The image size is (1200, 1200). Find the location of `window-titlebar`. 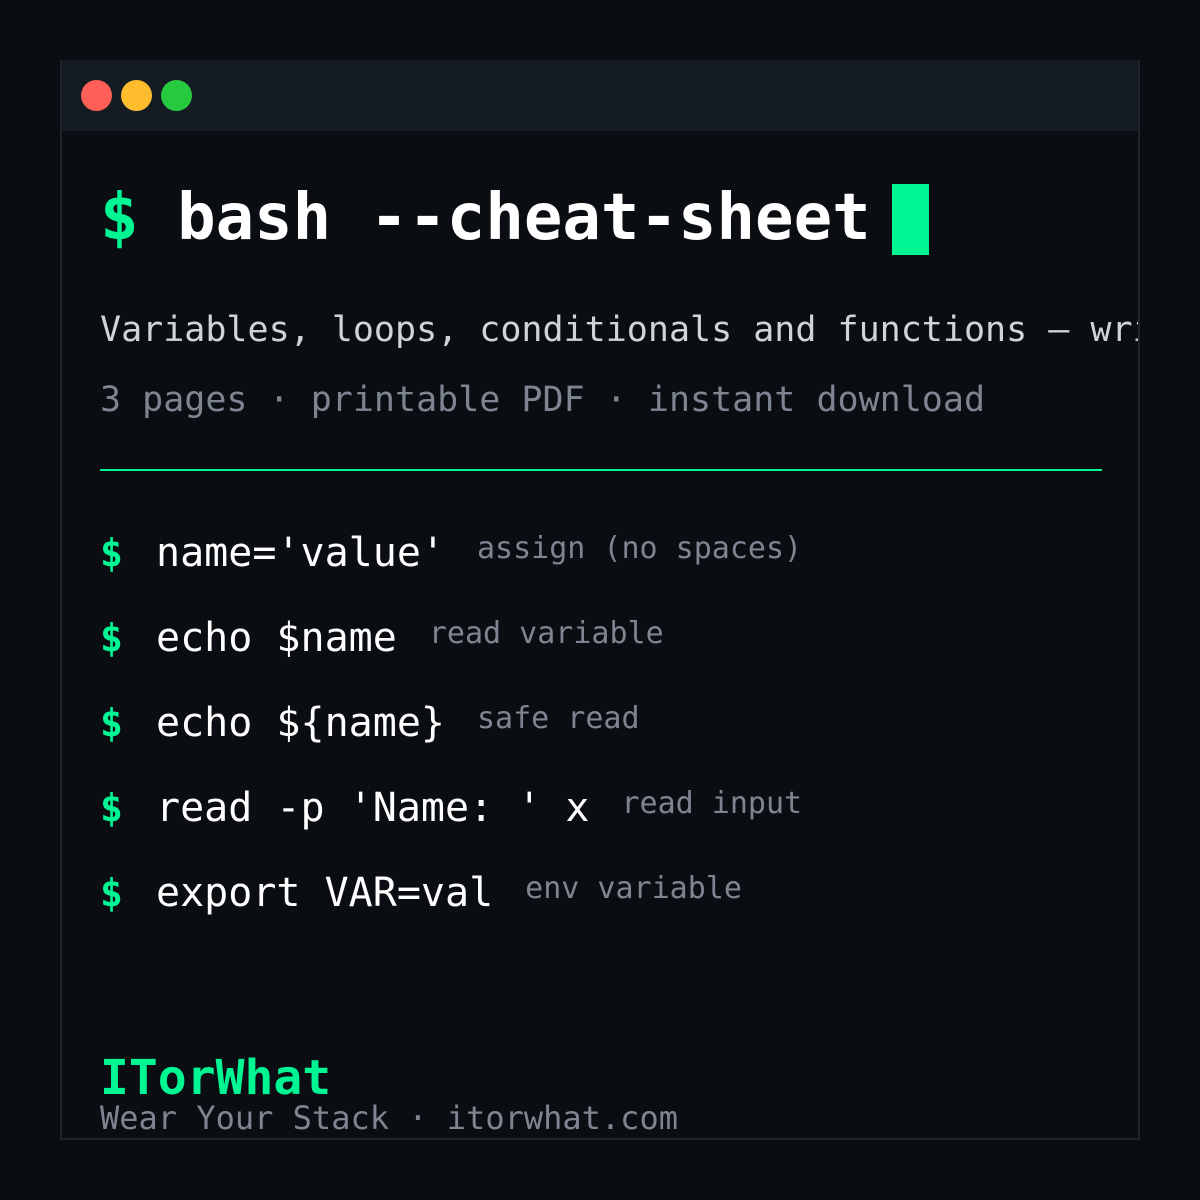

window-titlebar is located at coordinates (600, 95).